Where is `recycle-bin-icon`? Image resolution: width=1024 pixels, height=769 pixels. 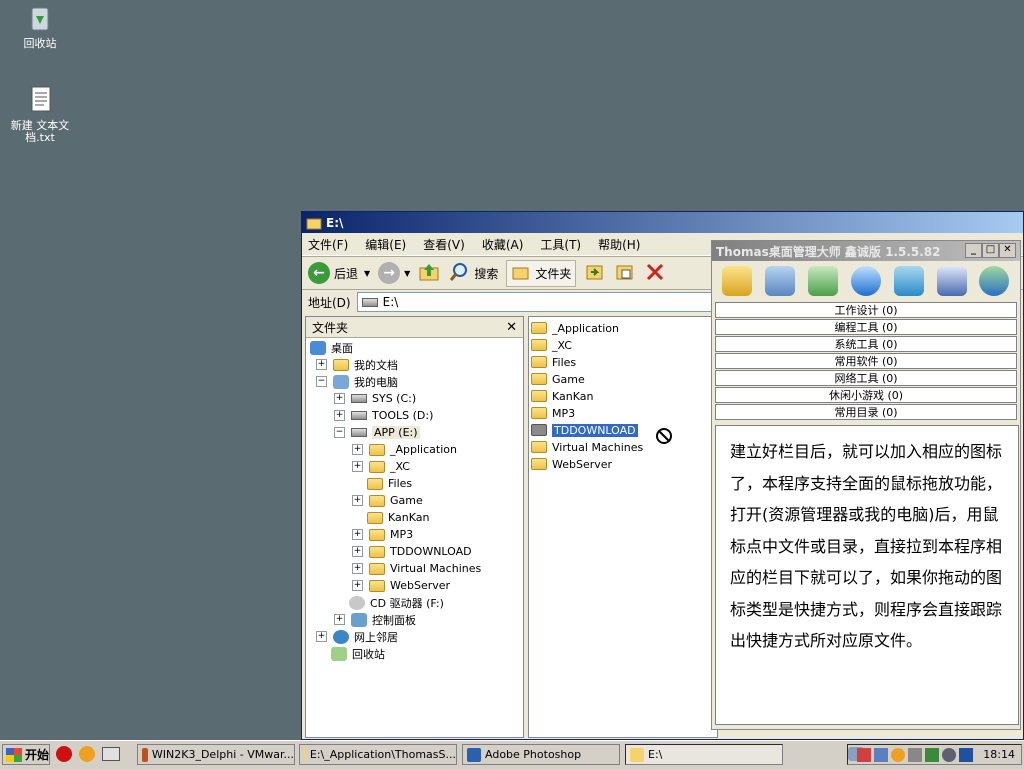 recycle-bin-icon is located at coordinates (823, 281).